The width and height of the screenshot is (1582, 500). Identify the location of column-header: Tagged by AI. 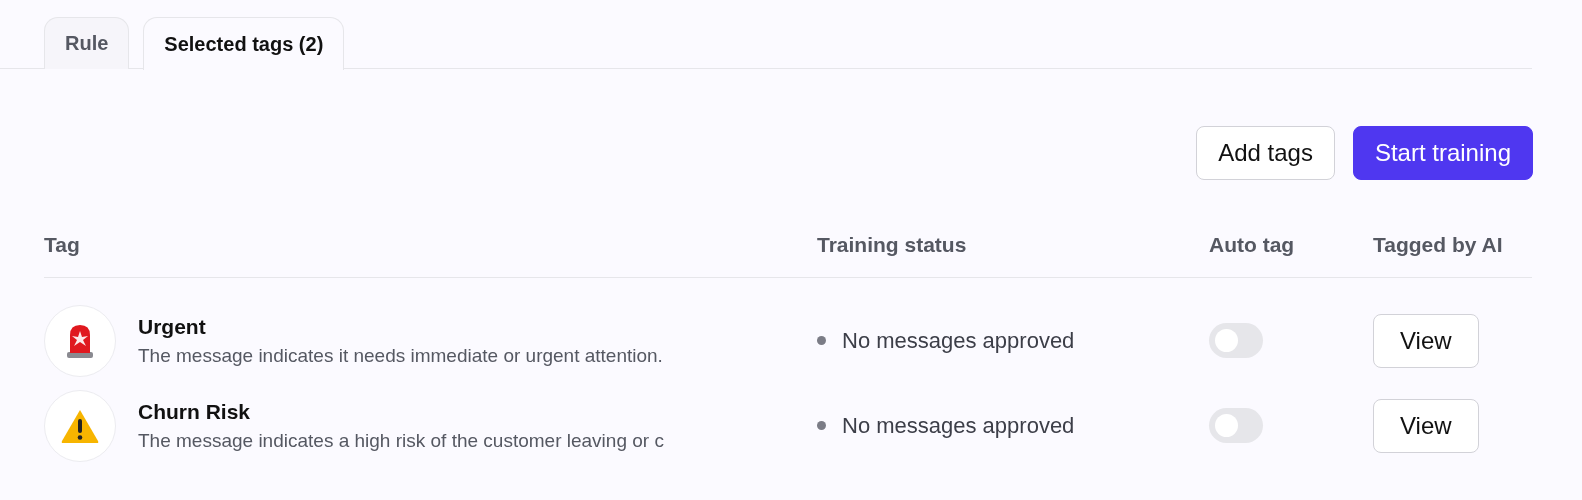
(1438, 244).